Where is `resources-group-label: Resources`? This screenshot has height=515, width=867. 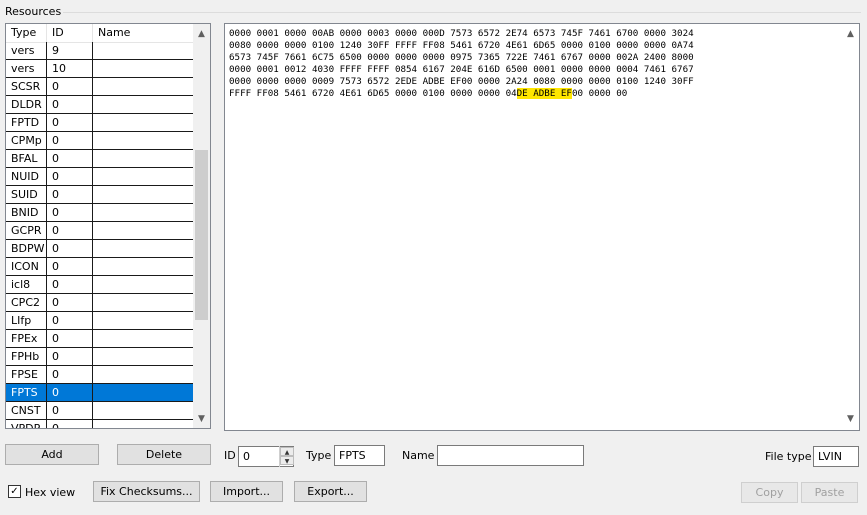 resources-group-label: Resources is located at coordinates (33, 11).